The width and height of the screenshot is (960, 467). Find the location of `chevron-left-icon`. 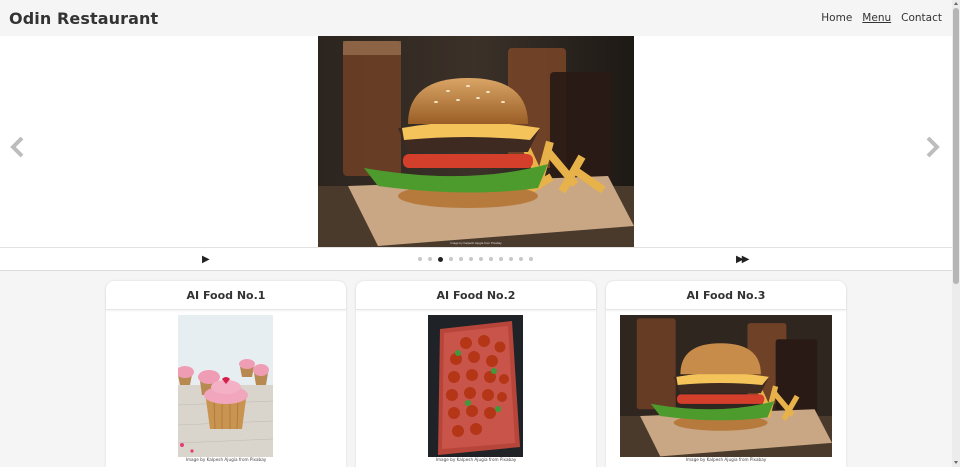

chevron-left-icon is located at coordinates (17, 147).